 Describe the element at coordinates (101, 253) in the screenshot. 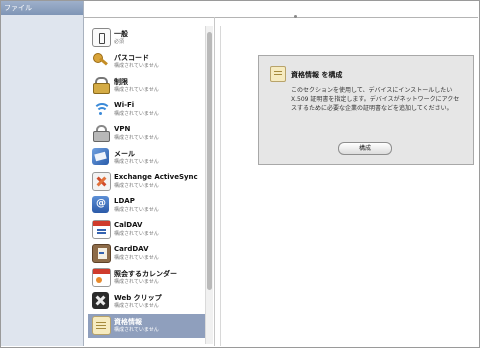

I see `address-book-icon` at that location.